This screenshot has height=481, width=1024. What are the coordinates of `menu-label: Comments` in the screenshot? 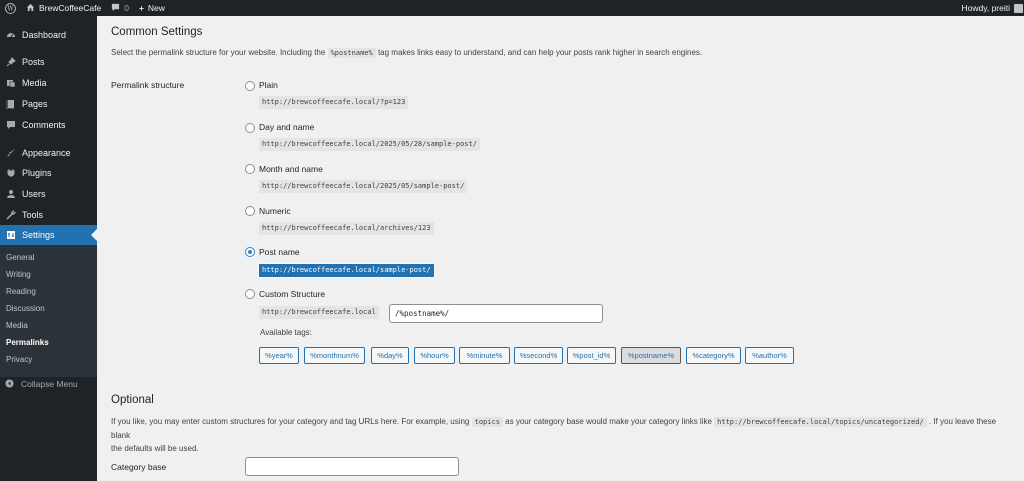 It's located at (44, 125).